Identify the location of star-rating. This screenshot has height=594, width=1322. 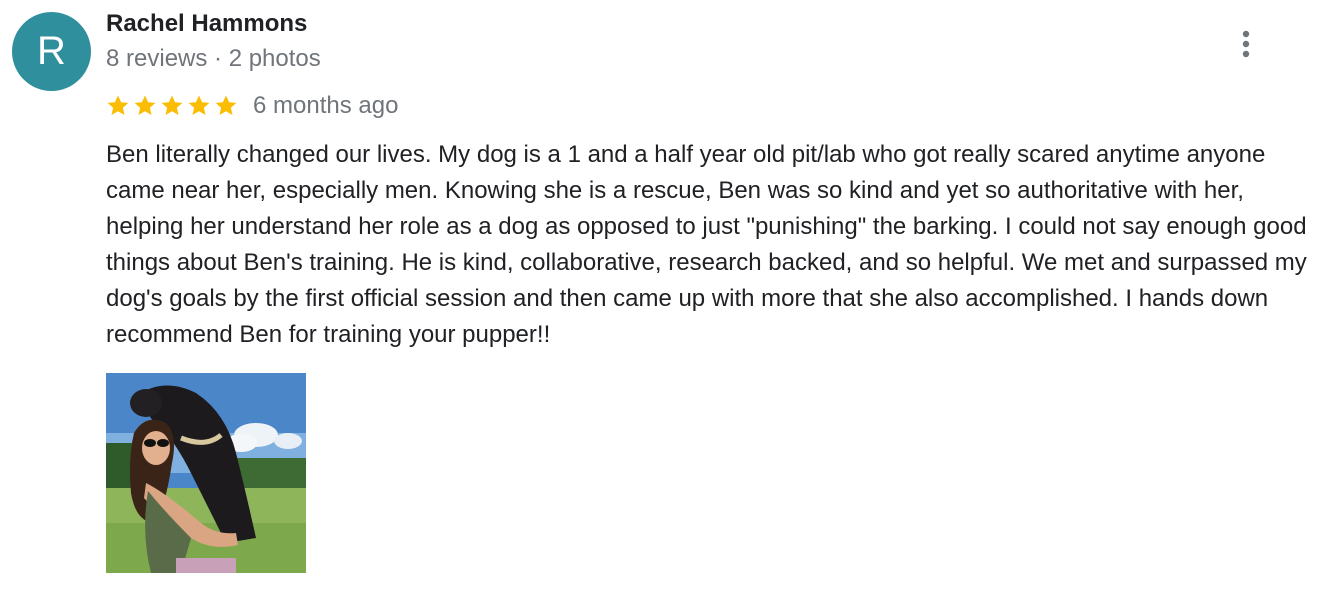
(172, 106).